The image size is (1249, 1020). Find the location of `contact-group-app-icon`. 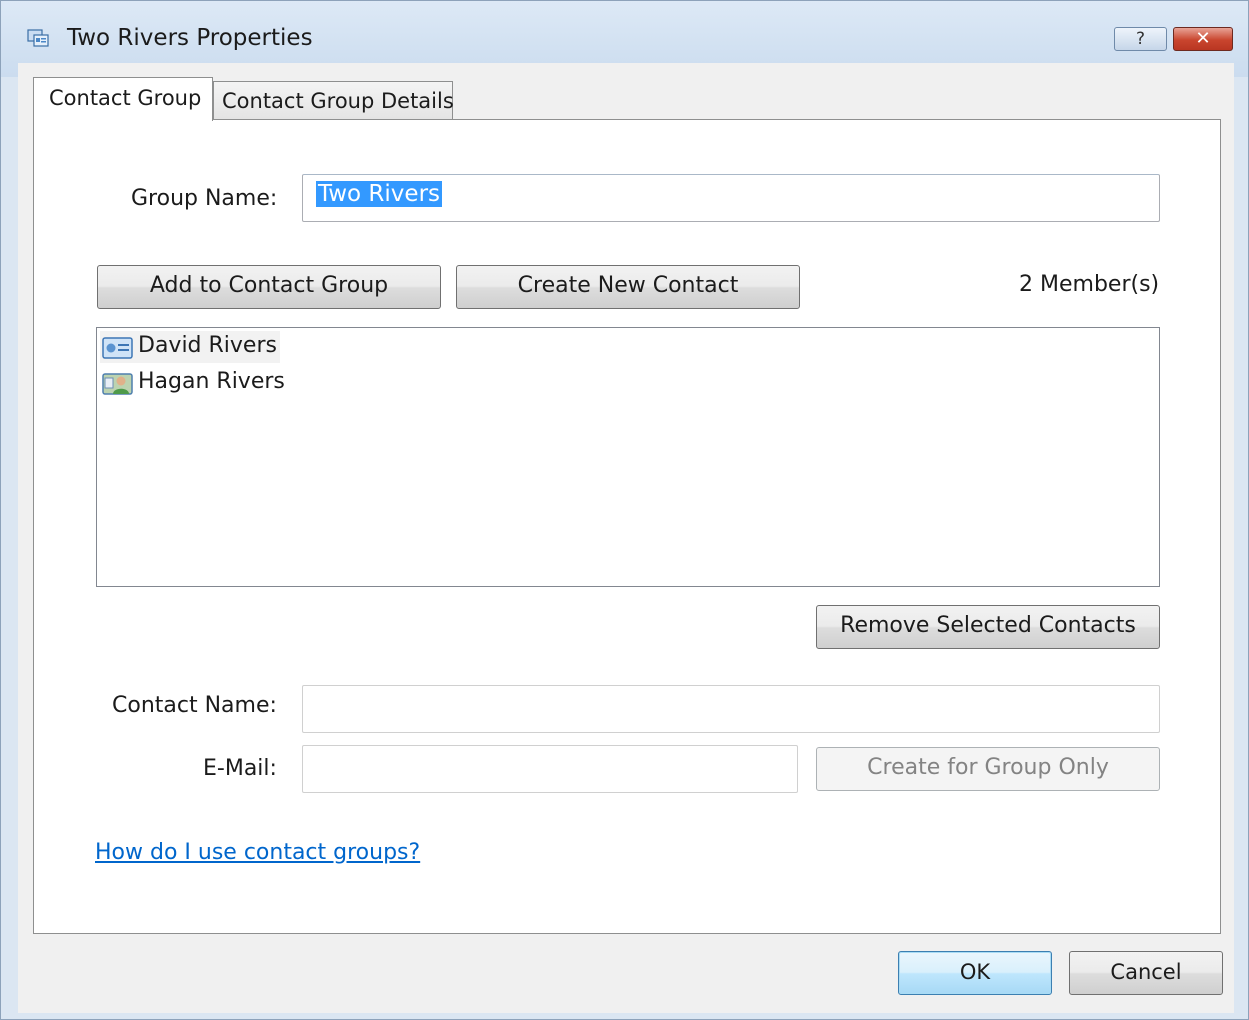

contact-group-app-icon is located at coordinates (38, 38).